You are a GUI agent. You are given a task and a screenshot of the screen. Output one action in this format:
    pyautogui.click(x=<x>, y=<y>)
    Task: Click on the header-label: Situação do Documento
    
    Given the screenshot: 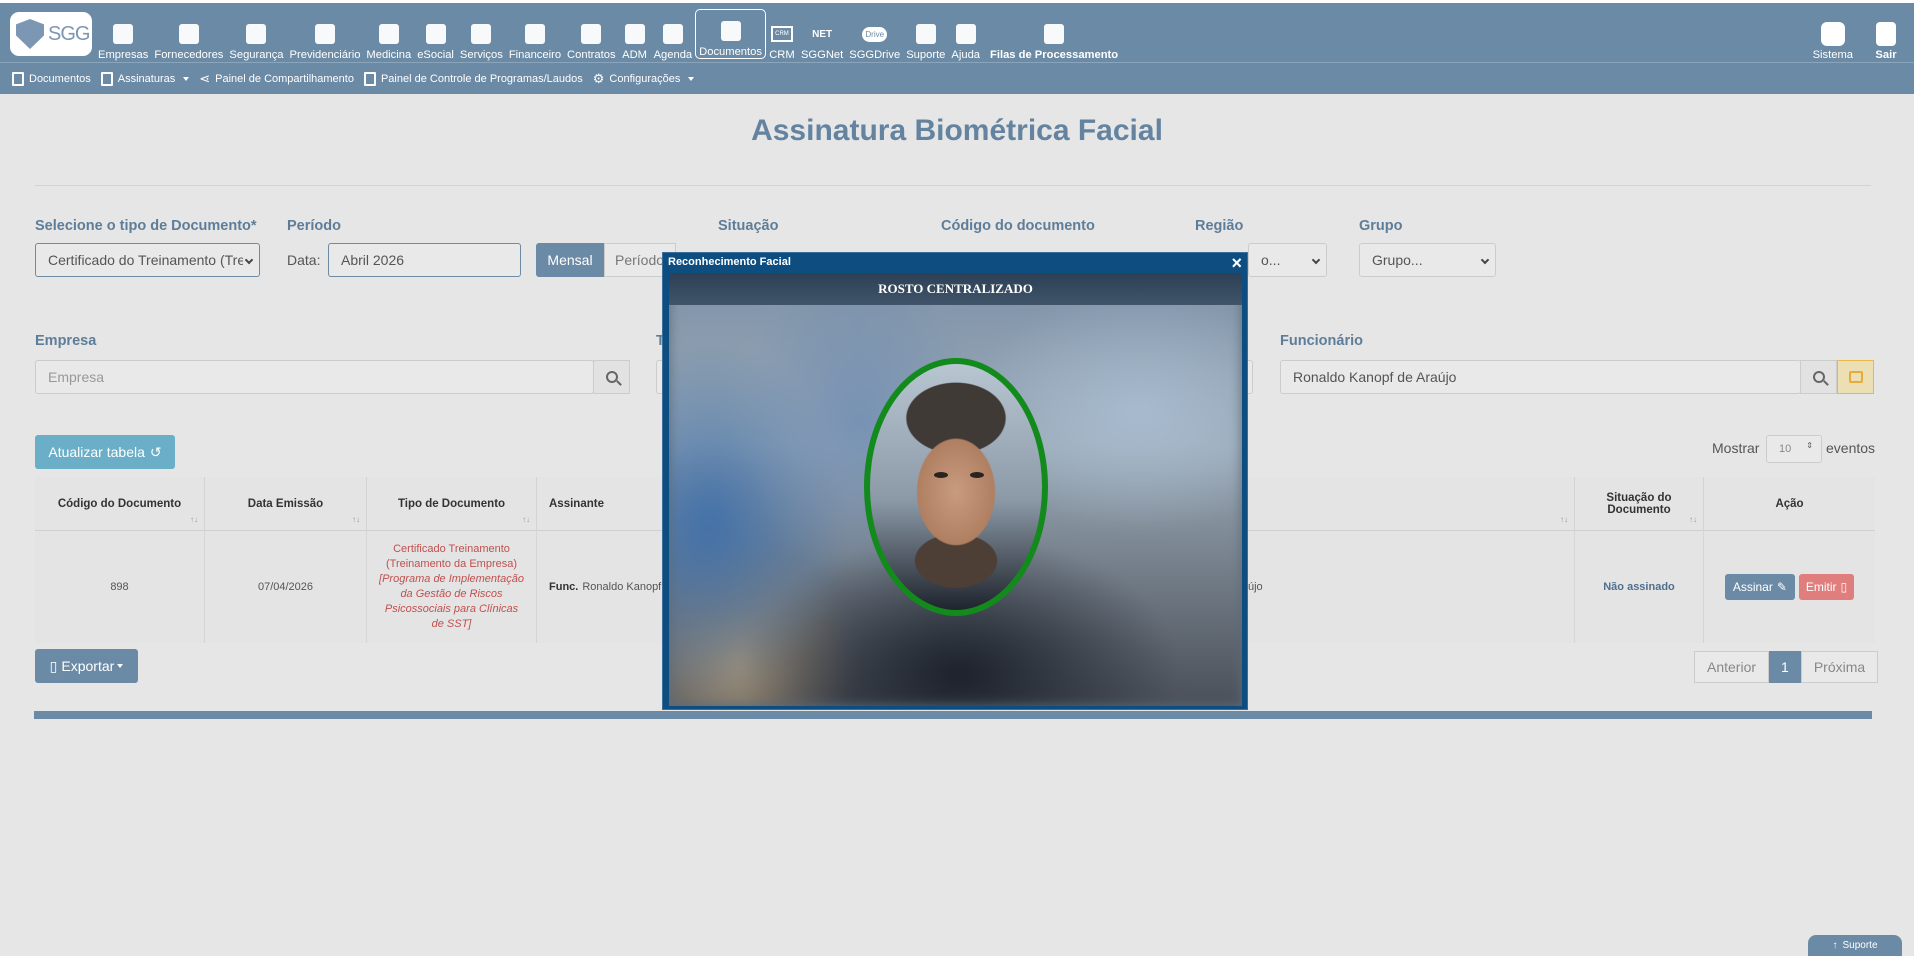 What is the action you would take?
    pyautogui.click(x=1639, y=503)
    